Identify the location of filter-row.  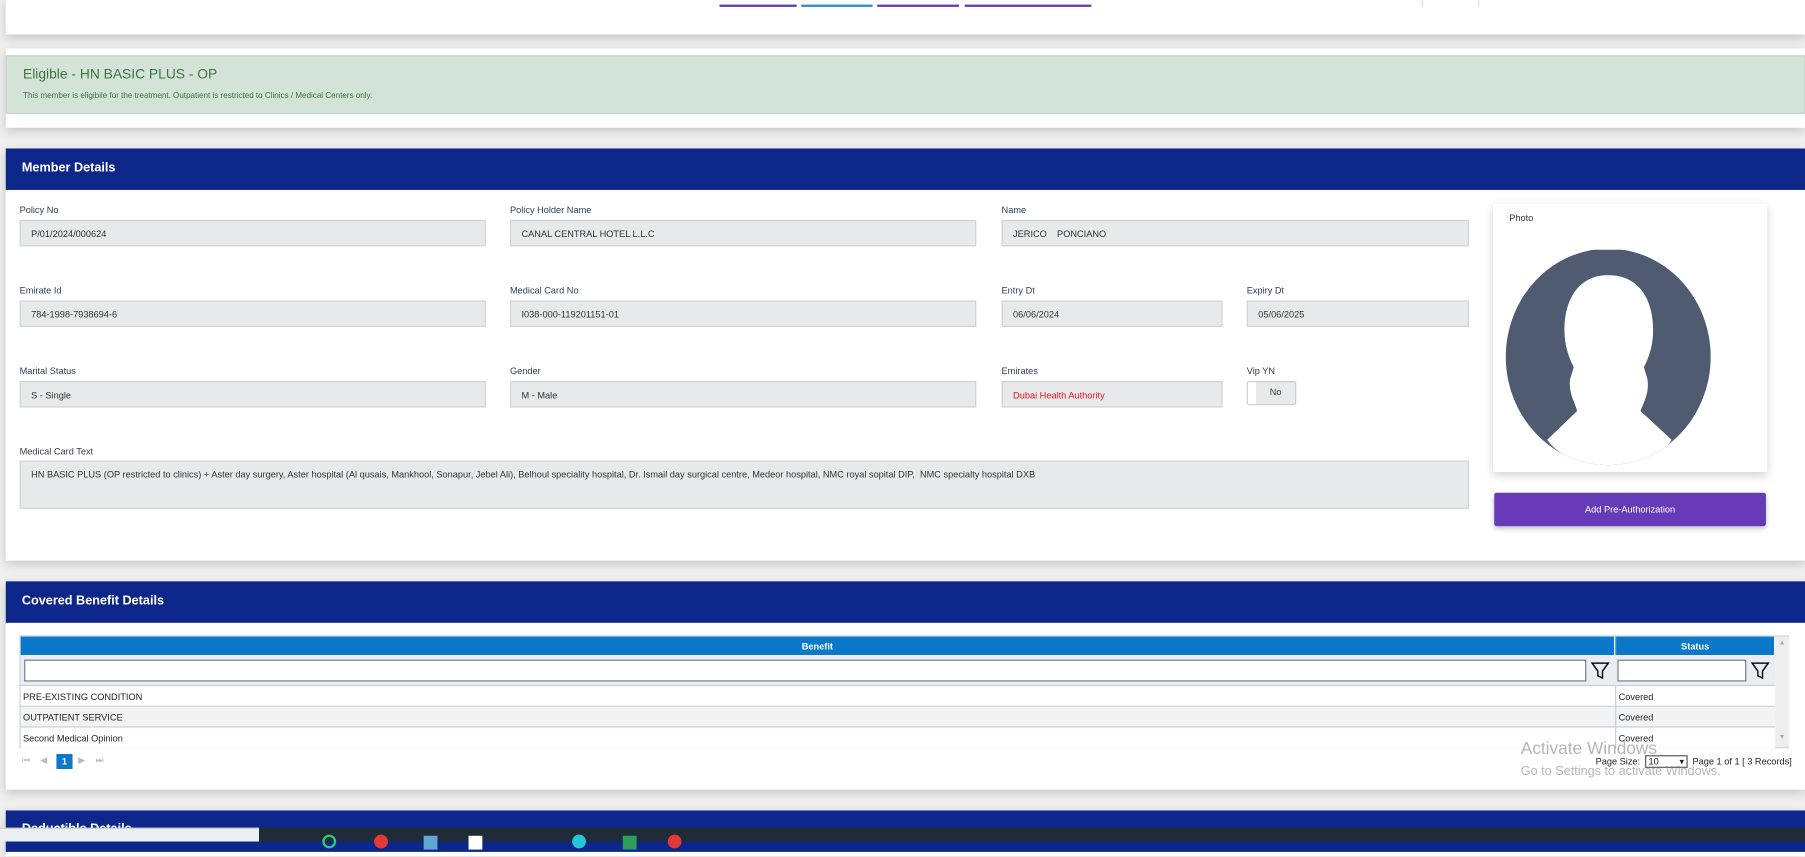
(898, 671).